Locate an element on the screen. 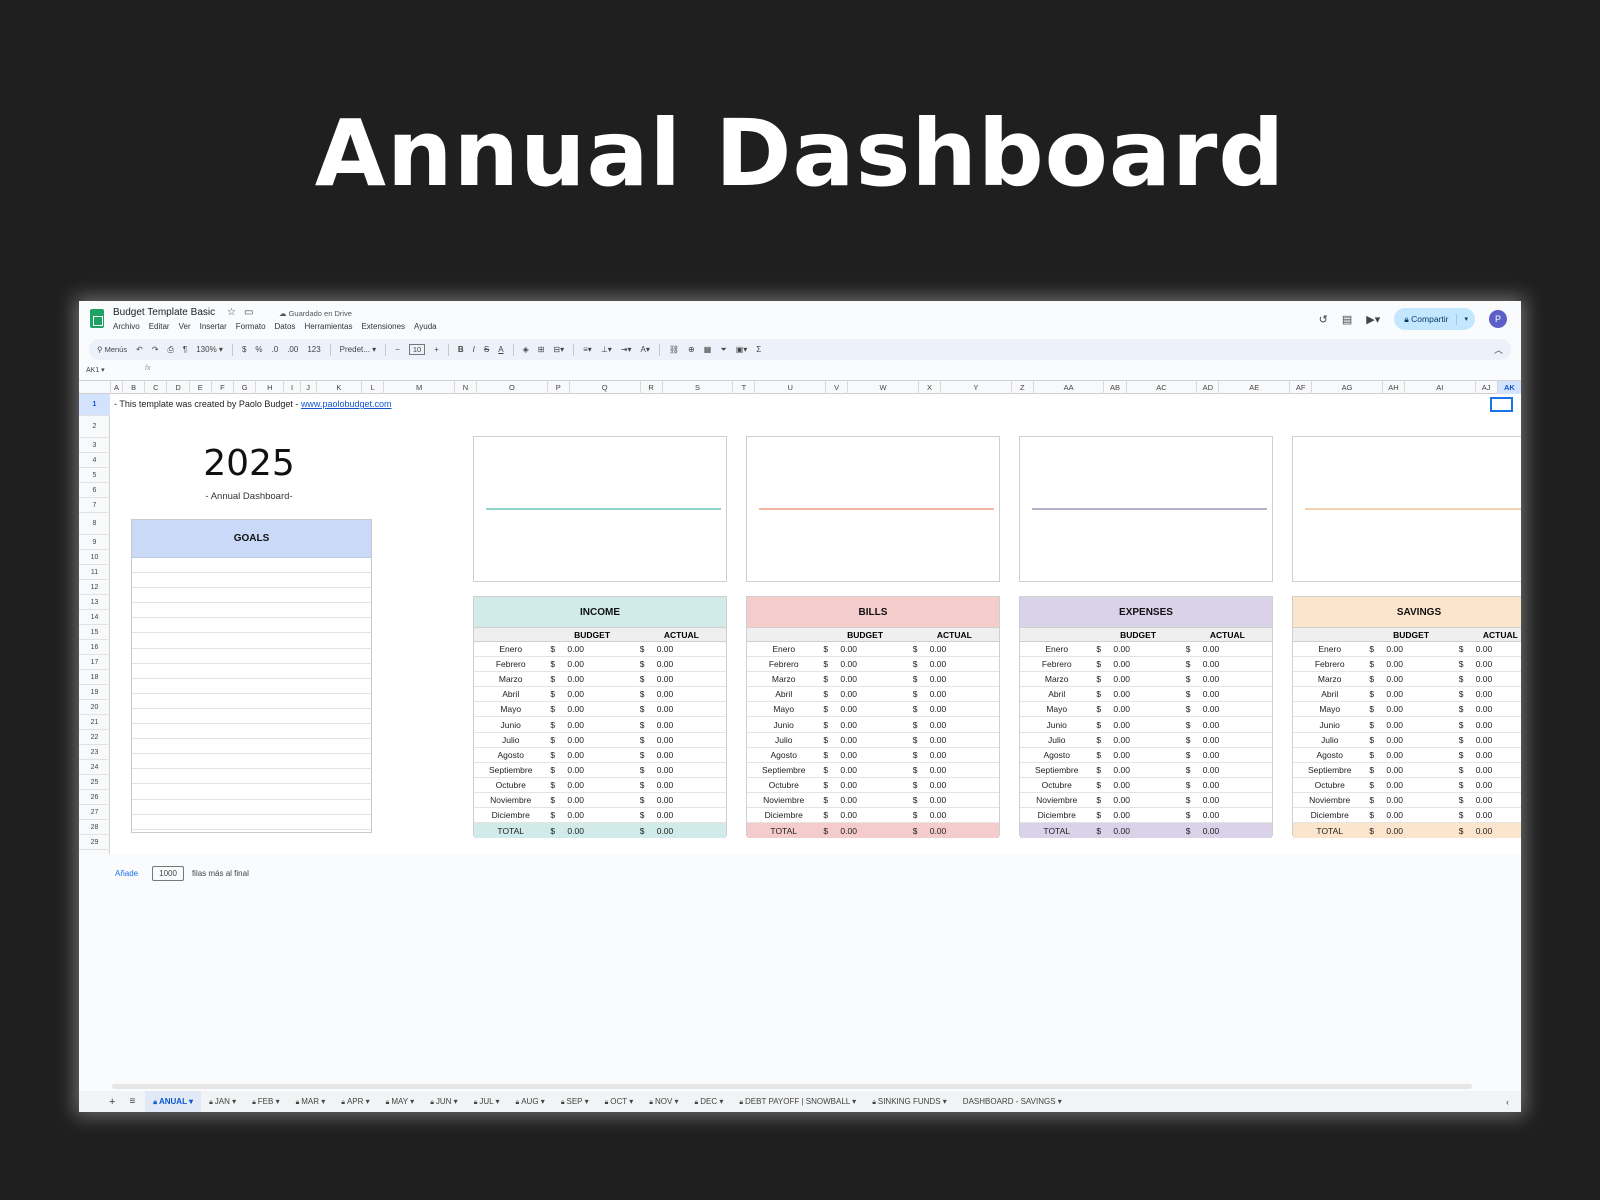 The height and width of the screenshot is (1200, 1600). row-header-22: 22 is located at coordinates (94, 737).